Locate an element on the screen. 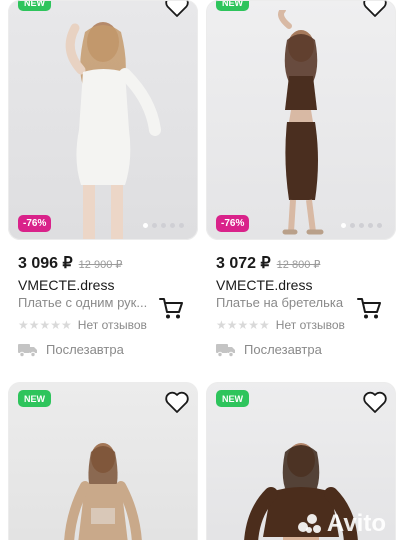 The height and width of the screenshot is (540, 405). avito-watermark: Avito is located at coordinates (341, 524).